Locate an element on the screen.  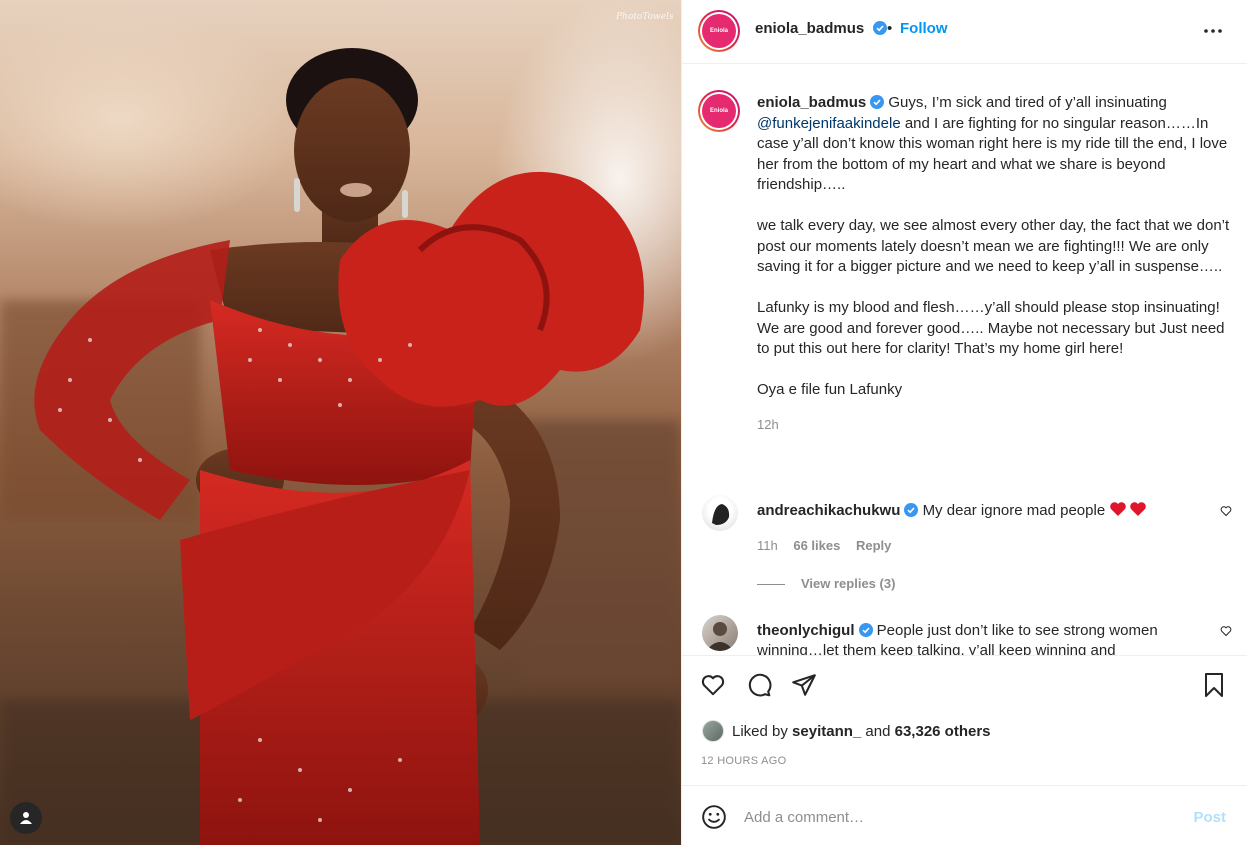
avatar-photo-icon is located at coordinates (720, 636).